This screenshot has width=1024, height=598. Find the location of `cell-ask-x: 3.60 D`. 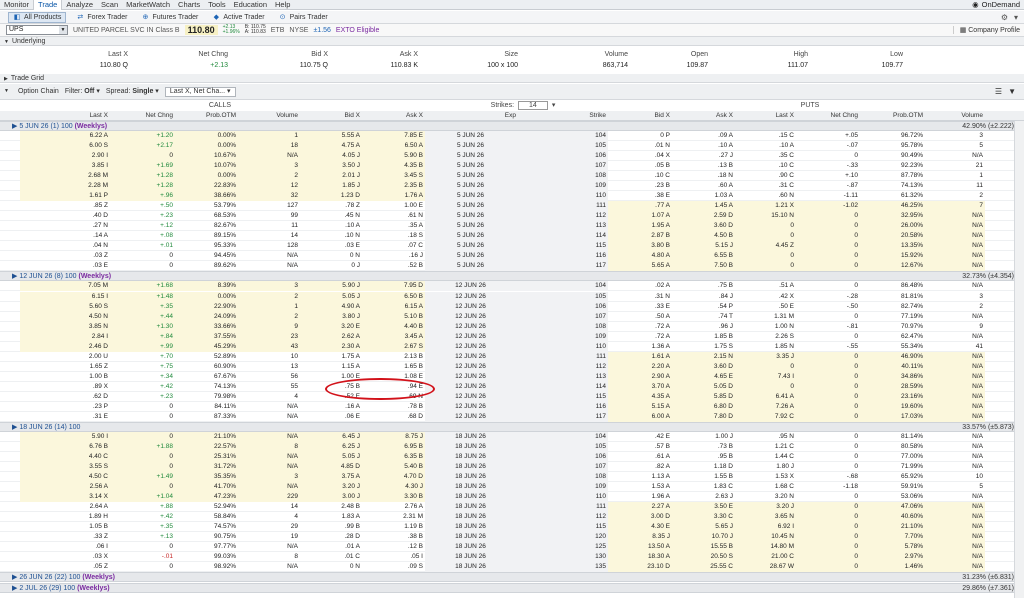

cell-ask-x: 3.60 D is located at coordinates (703, 366).